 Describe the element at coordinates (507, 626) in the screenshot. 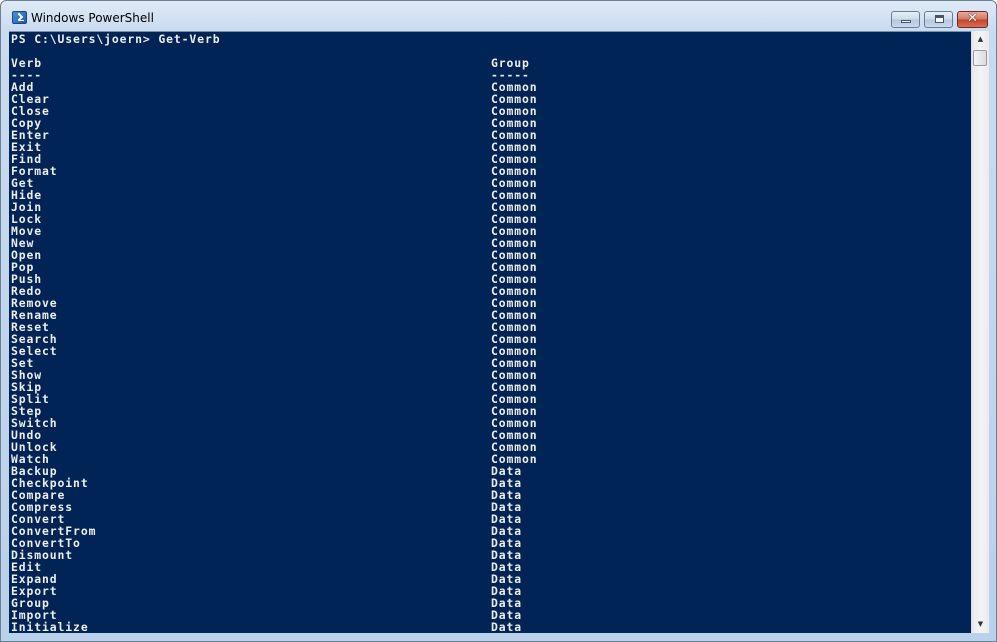

I see `group-cell: Data` at that location.